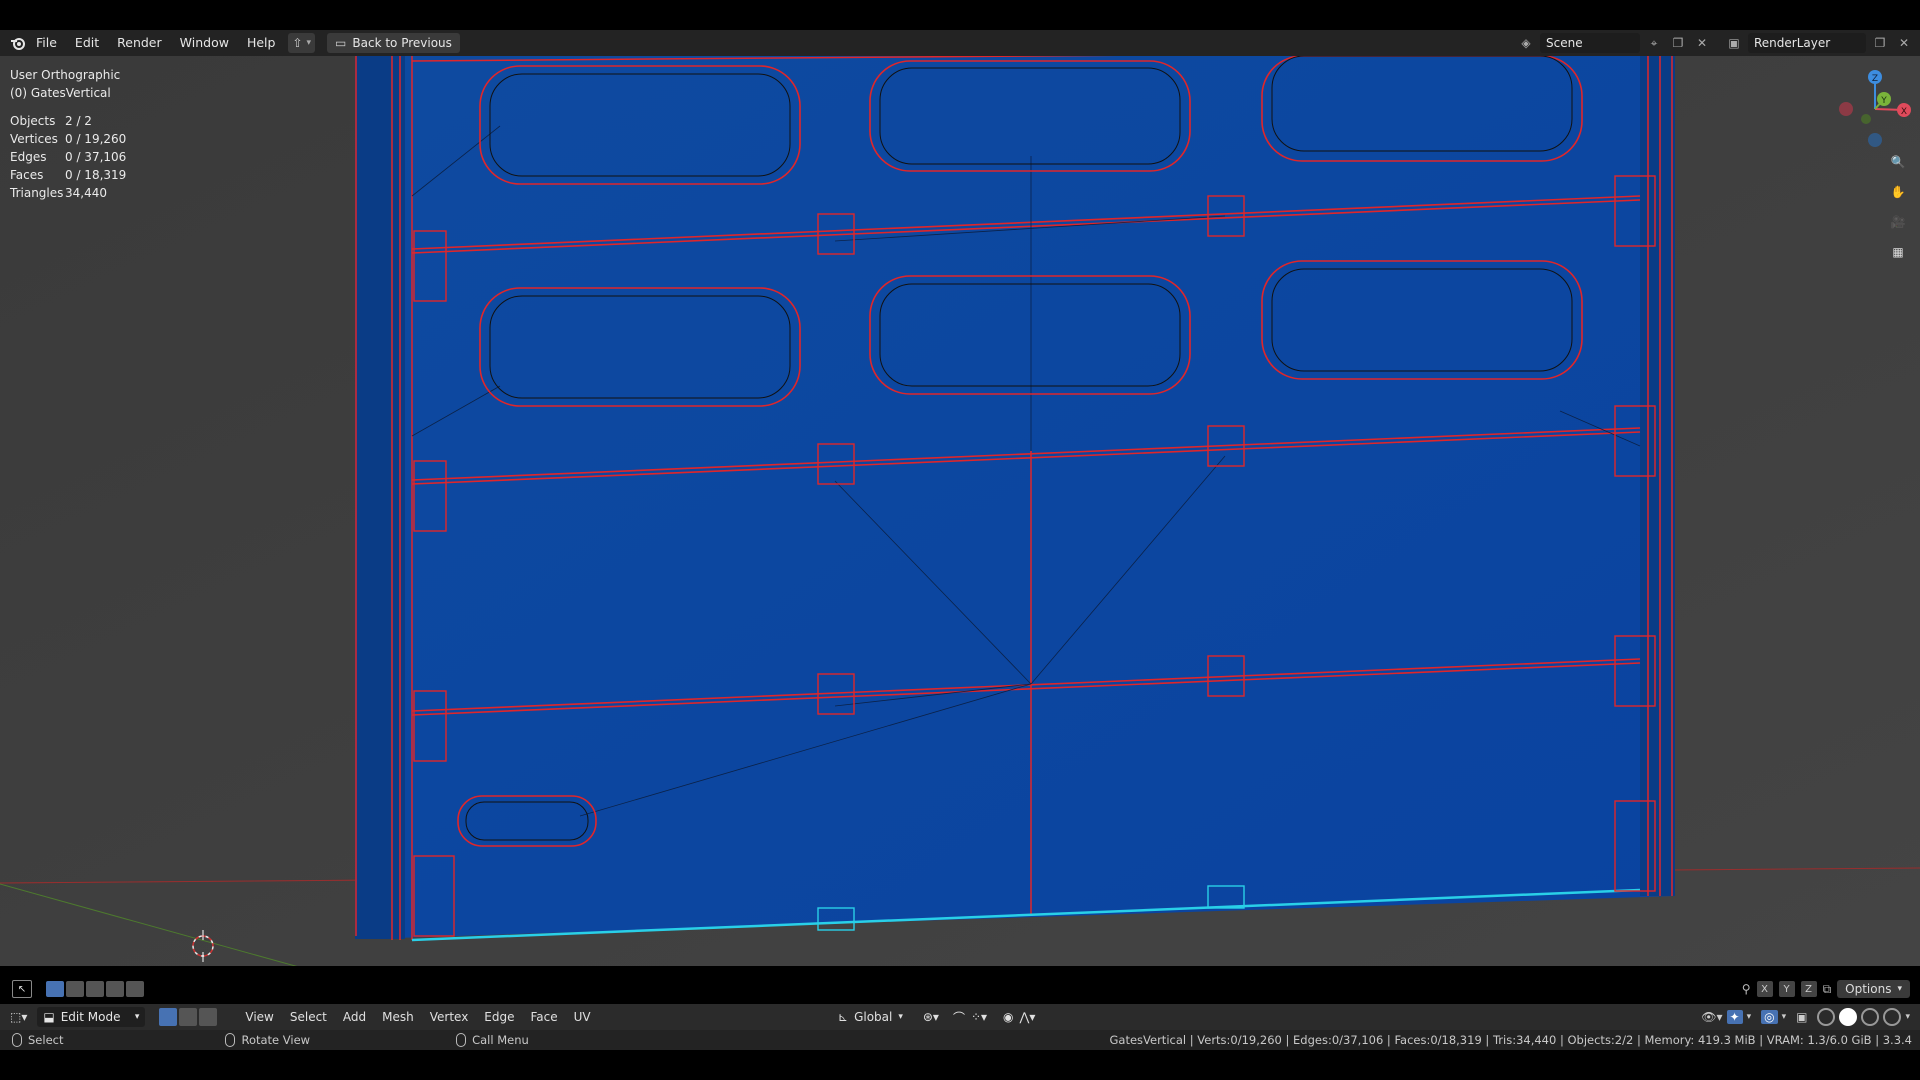  What do you see at coordinates (96, 157) in the screenshot?
I see `stat-value: 0 / 37,106` at bounding box center [96, 157].